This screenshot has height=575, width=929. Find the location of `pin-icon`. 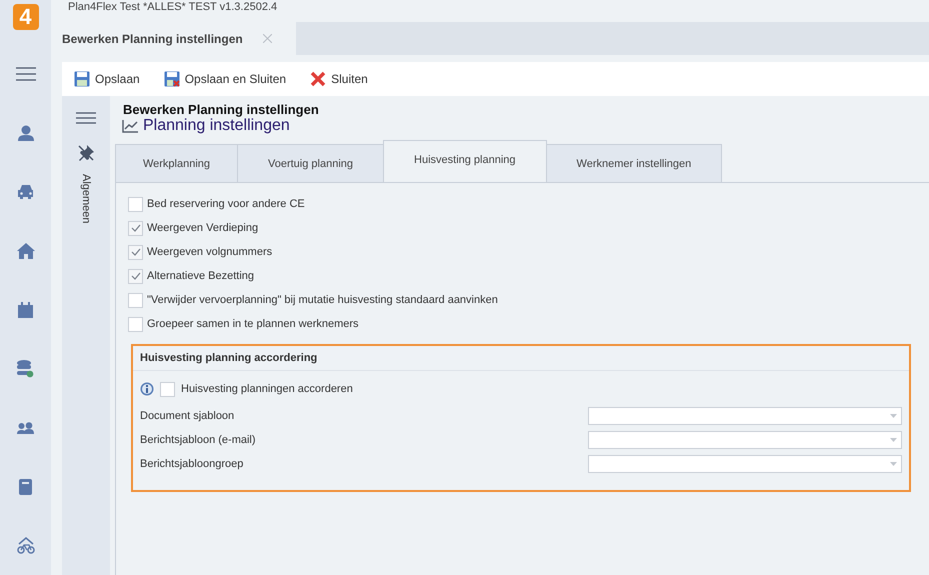

pin-icon is located at coordinates (86, 153).